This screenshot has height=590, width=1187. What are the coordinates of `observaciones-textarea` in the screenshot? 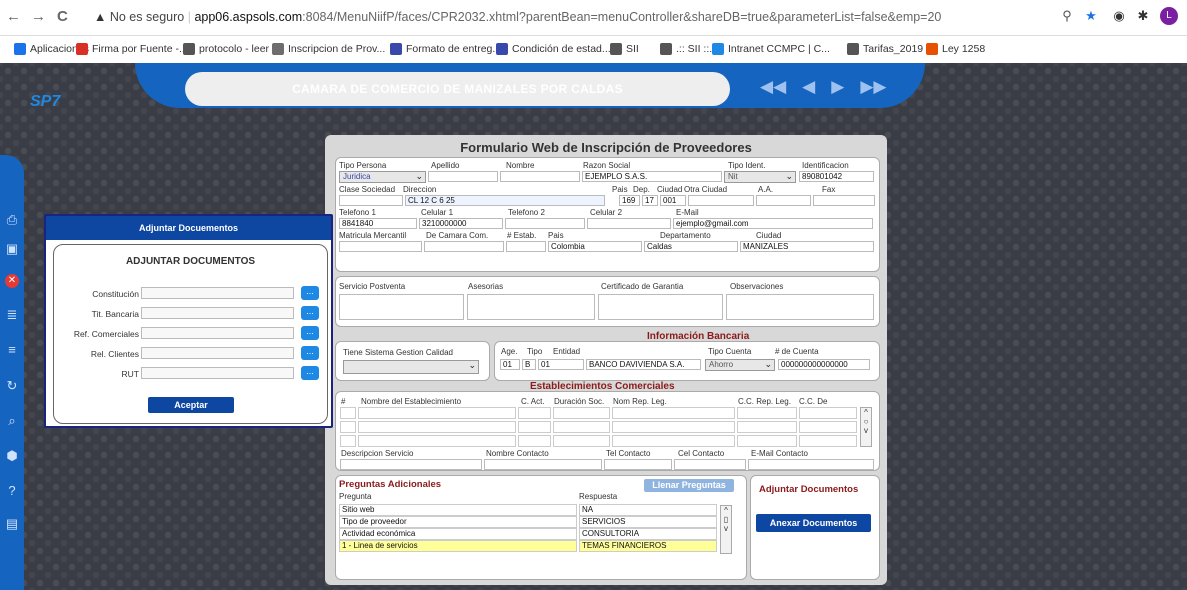 It's located at (800, 307).